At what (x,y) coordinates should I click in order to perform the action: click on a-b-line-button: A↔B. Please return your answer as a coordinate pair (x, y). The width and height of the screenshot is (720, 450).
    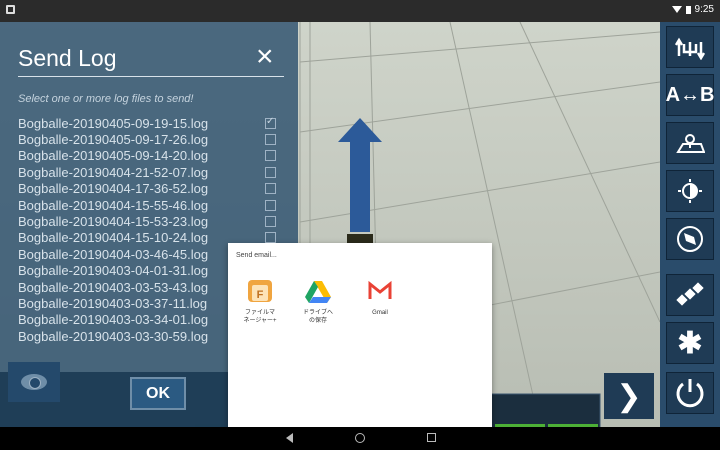
    Looking at the image, I should click on (690, 95).